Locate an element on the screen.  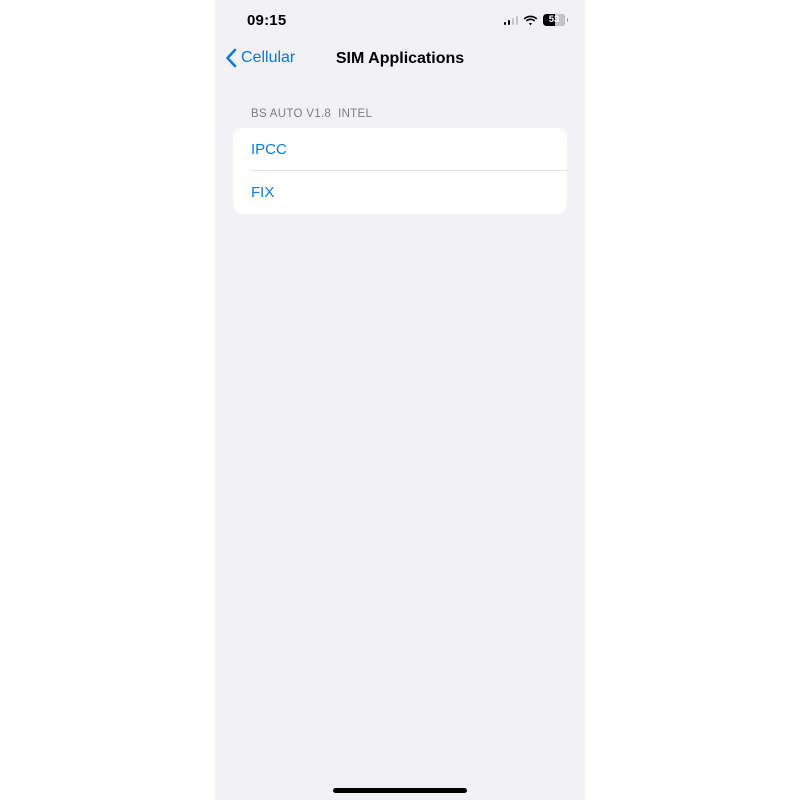
wifi-icon is located at coordinates (530, 20).